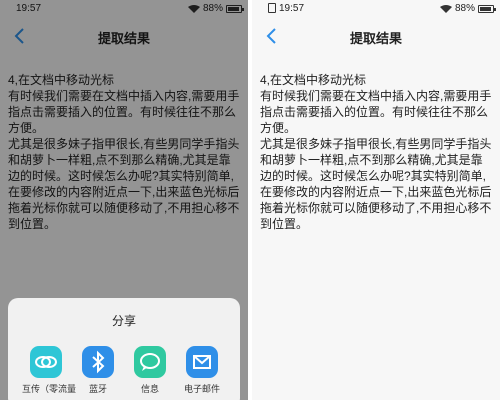  I want to click on message-icon, so click(150, 362).